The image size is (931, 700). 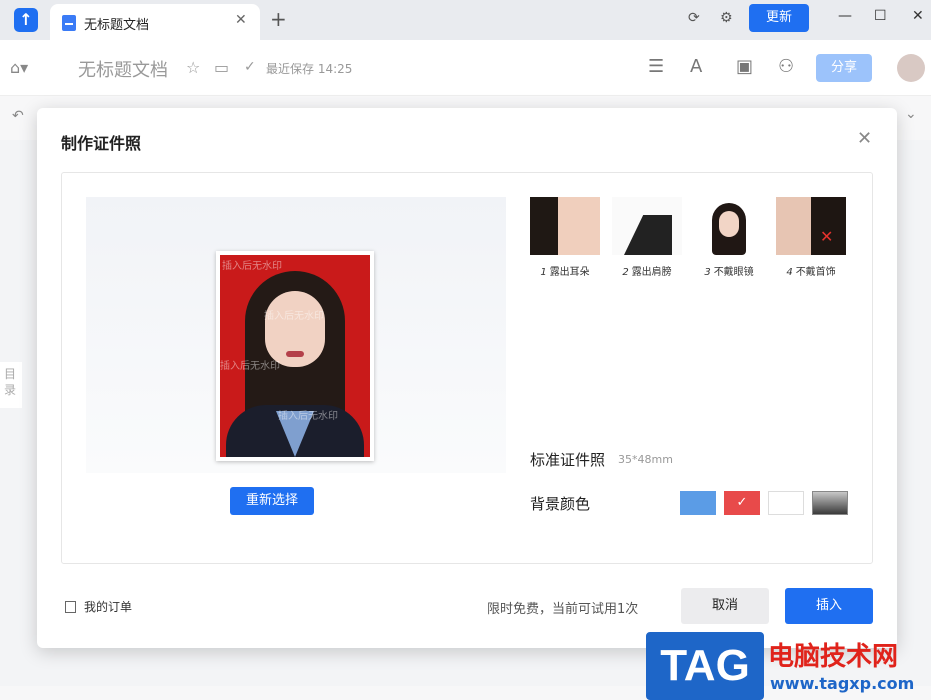 What do you see at coordinates (569, 272) in the screenshot?
I see `tip-label: 露出耳朵` at bounding box center [569, 272].